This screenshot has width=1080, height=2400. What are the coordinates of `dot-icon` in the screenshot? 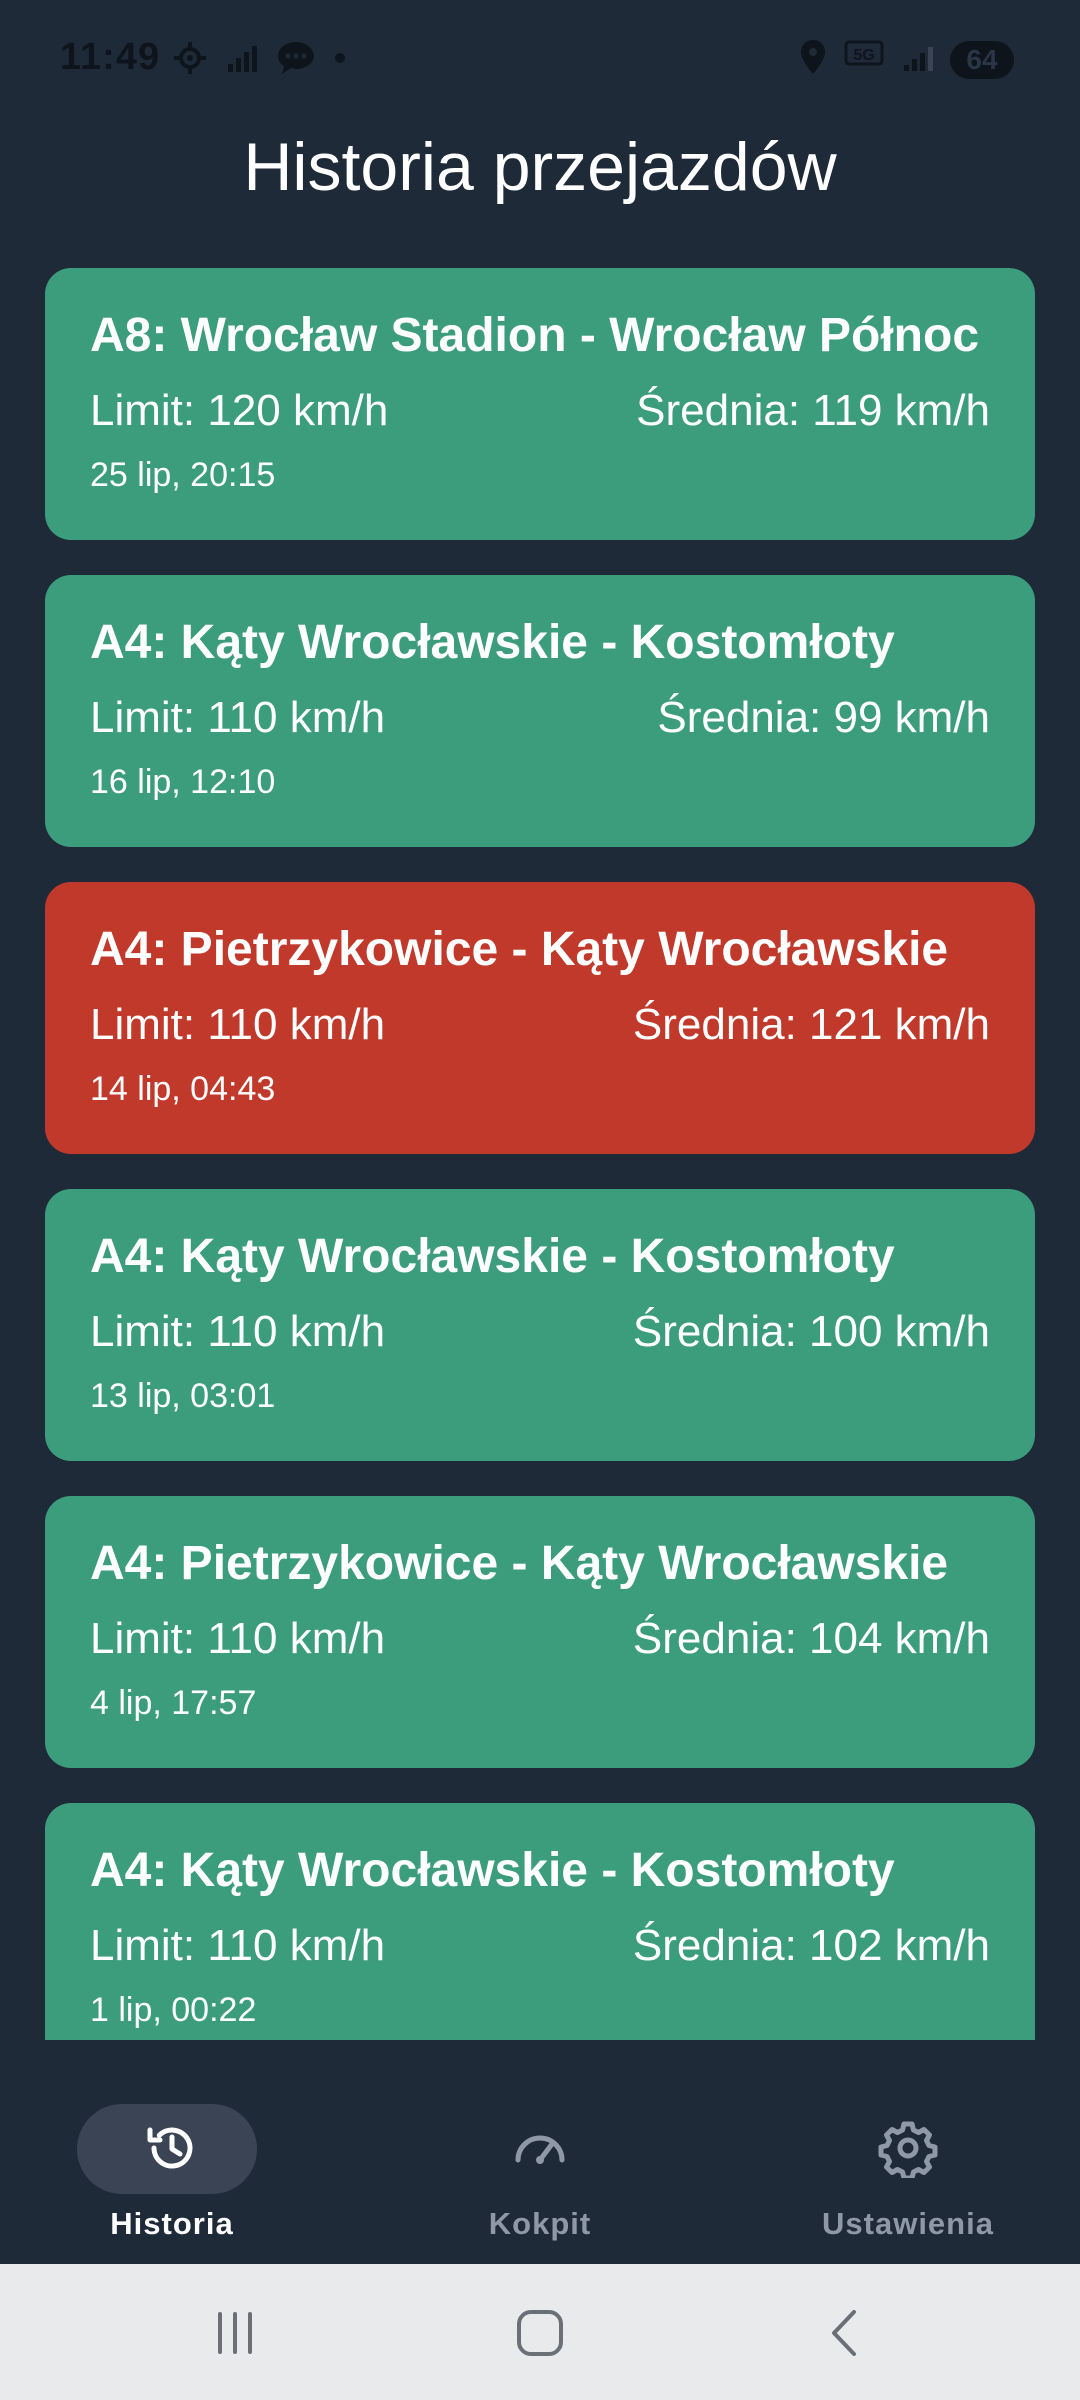 It's located at (340, 60).